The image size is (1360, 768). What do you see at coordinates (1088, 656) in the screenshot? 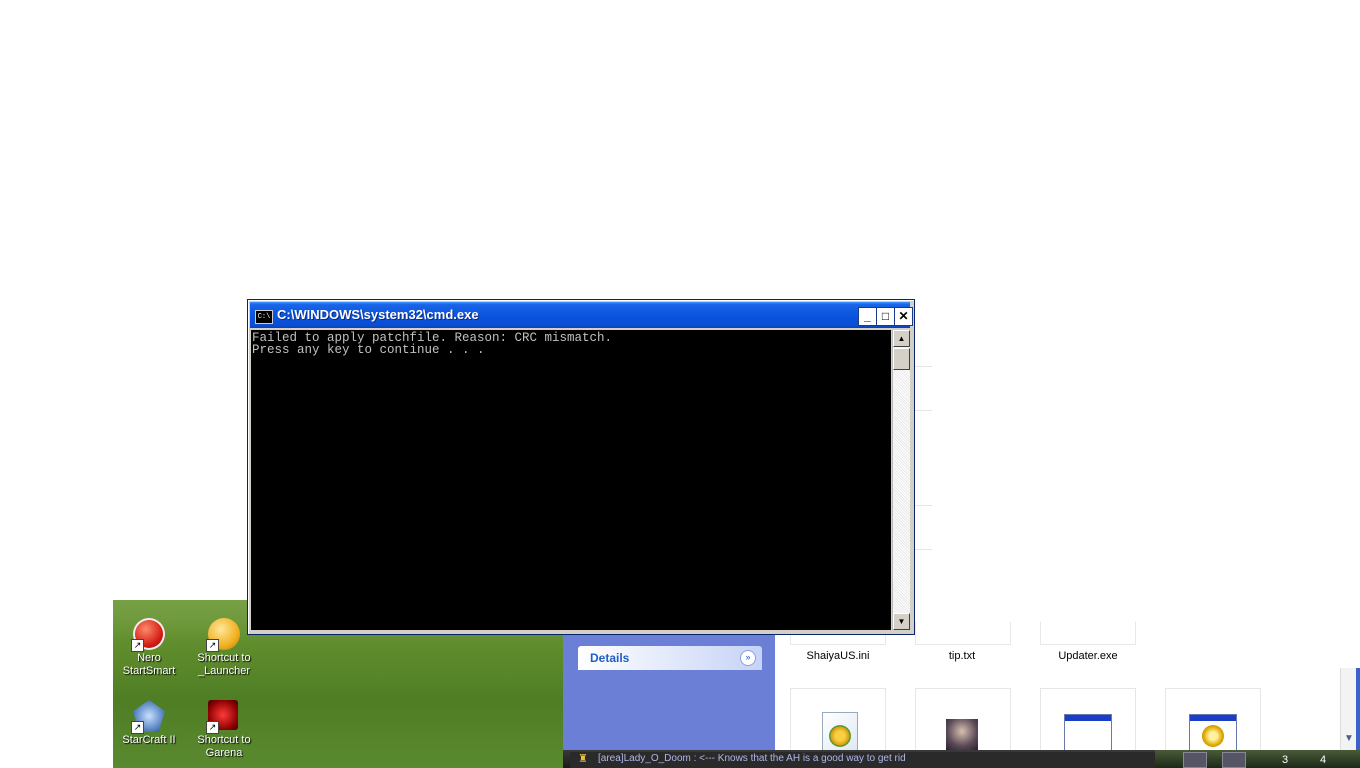
I see `file-item-updater-exe: Updater.exe` at bounding box center [1088, 656].